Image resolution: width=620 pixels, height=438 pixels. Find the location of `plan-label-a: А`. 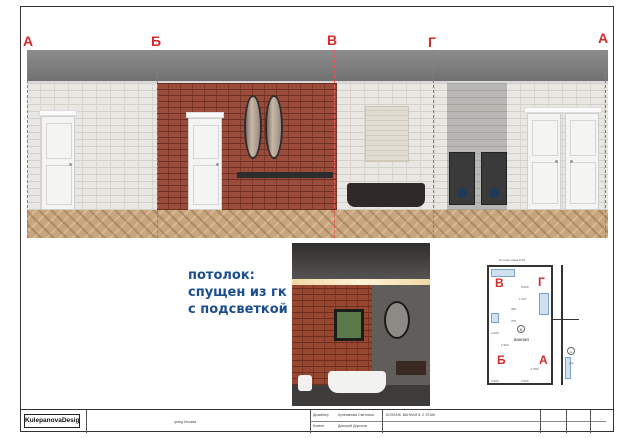

plan-label-a: А is located at coordinates (543, 360).